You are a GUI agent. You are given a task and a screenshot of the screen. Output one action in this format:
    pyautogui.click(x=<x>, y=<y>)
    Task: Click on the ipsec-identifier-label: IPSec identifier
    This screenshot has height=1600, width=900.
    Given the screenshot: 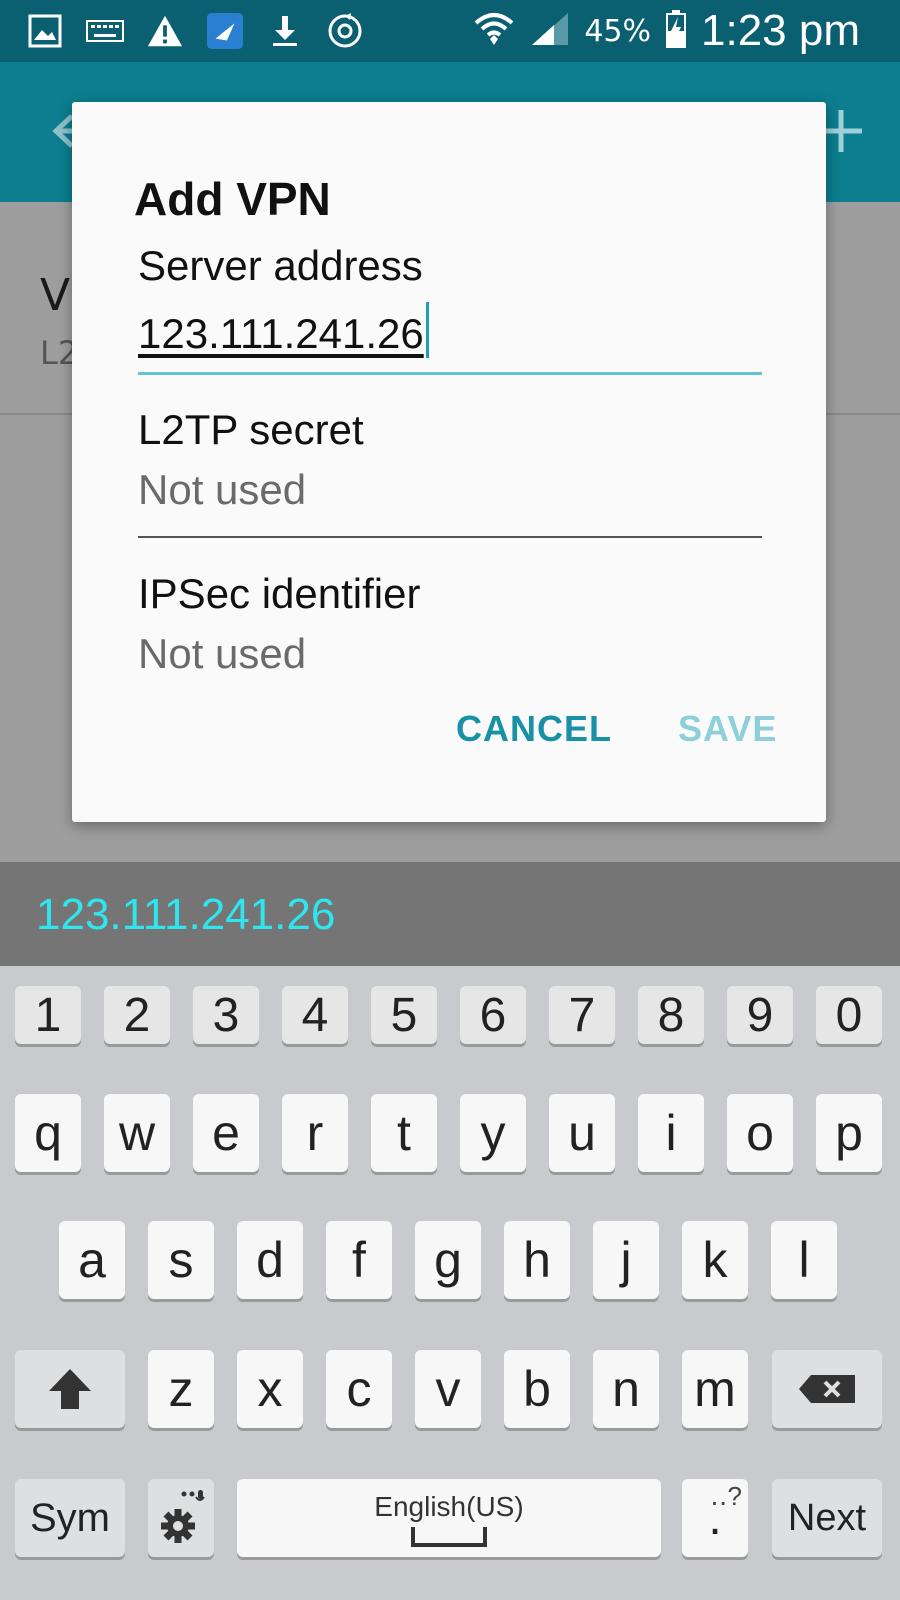 What is the action you would take?
    pyautogui.click(x=279, y=593)
    